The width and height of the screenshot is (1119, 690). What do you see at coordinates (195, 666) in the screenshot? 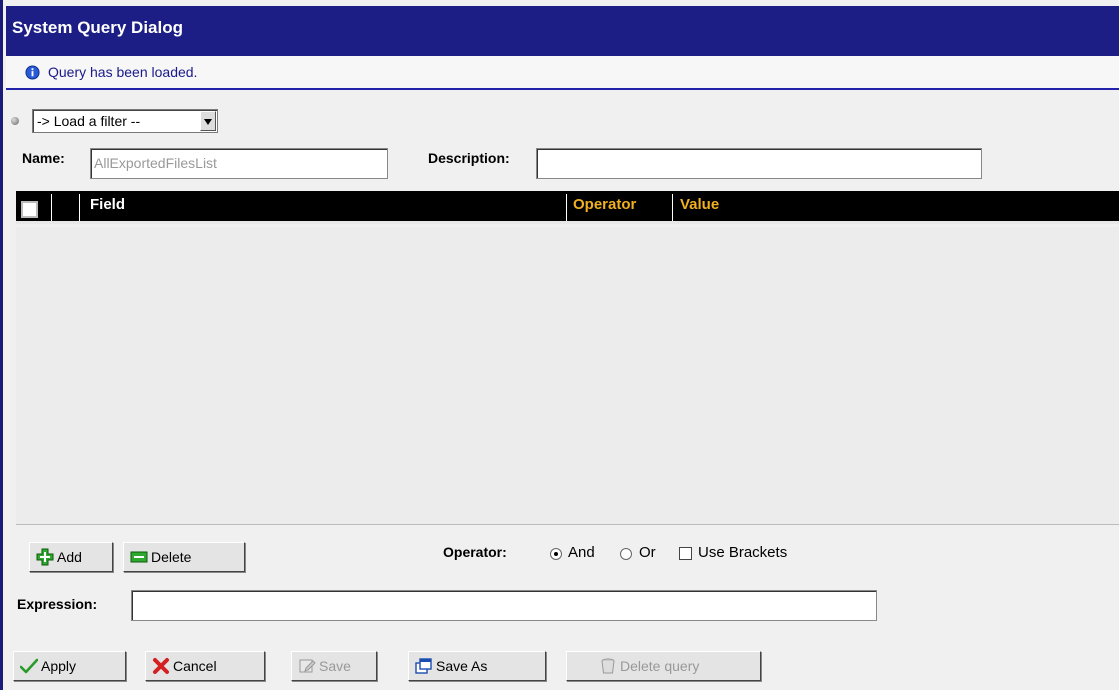
I see `cancel-label: Cancel` at bounding box center [195, 666].